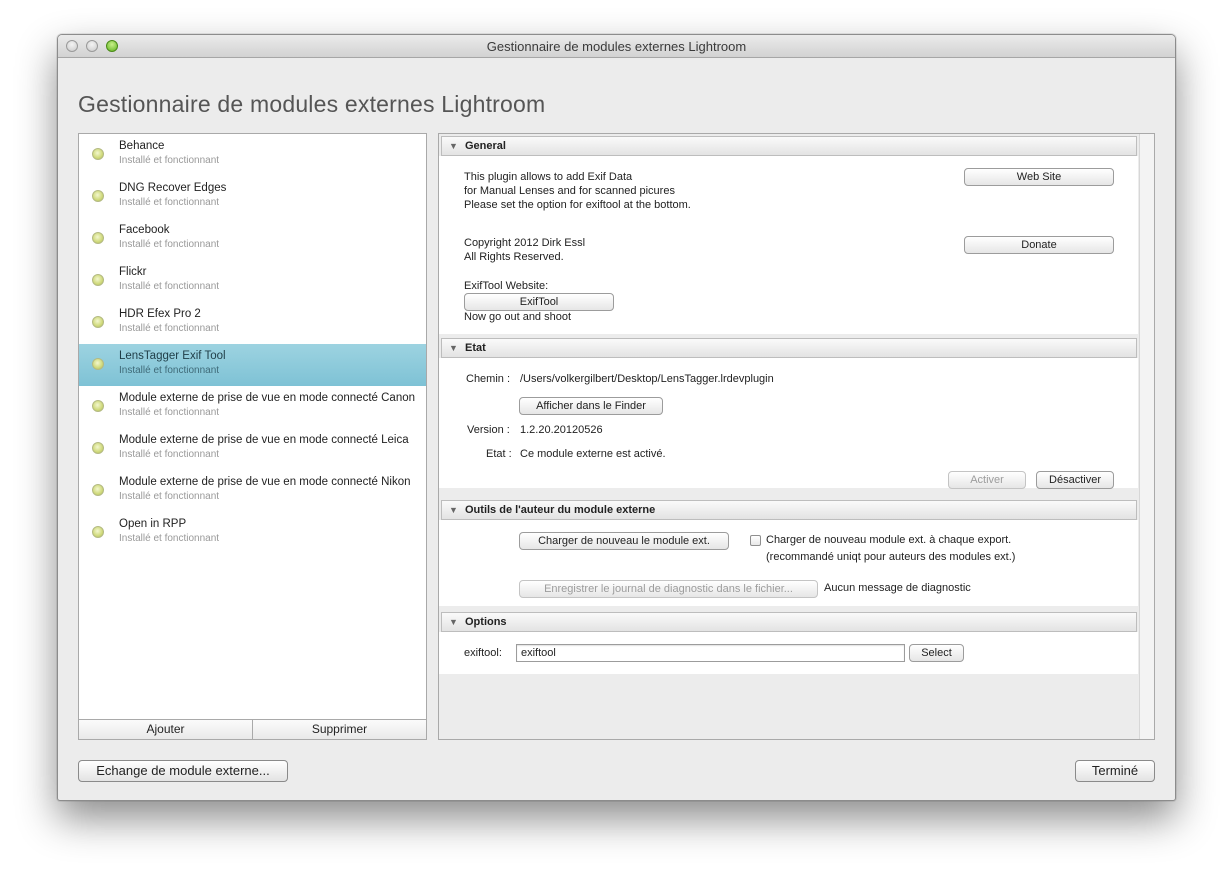  What do you see at coordinates (1115, 771) in the screenshot?
I see `done-button: Terminé` at bounding box center [1115, 771].